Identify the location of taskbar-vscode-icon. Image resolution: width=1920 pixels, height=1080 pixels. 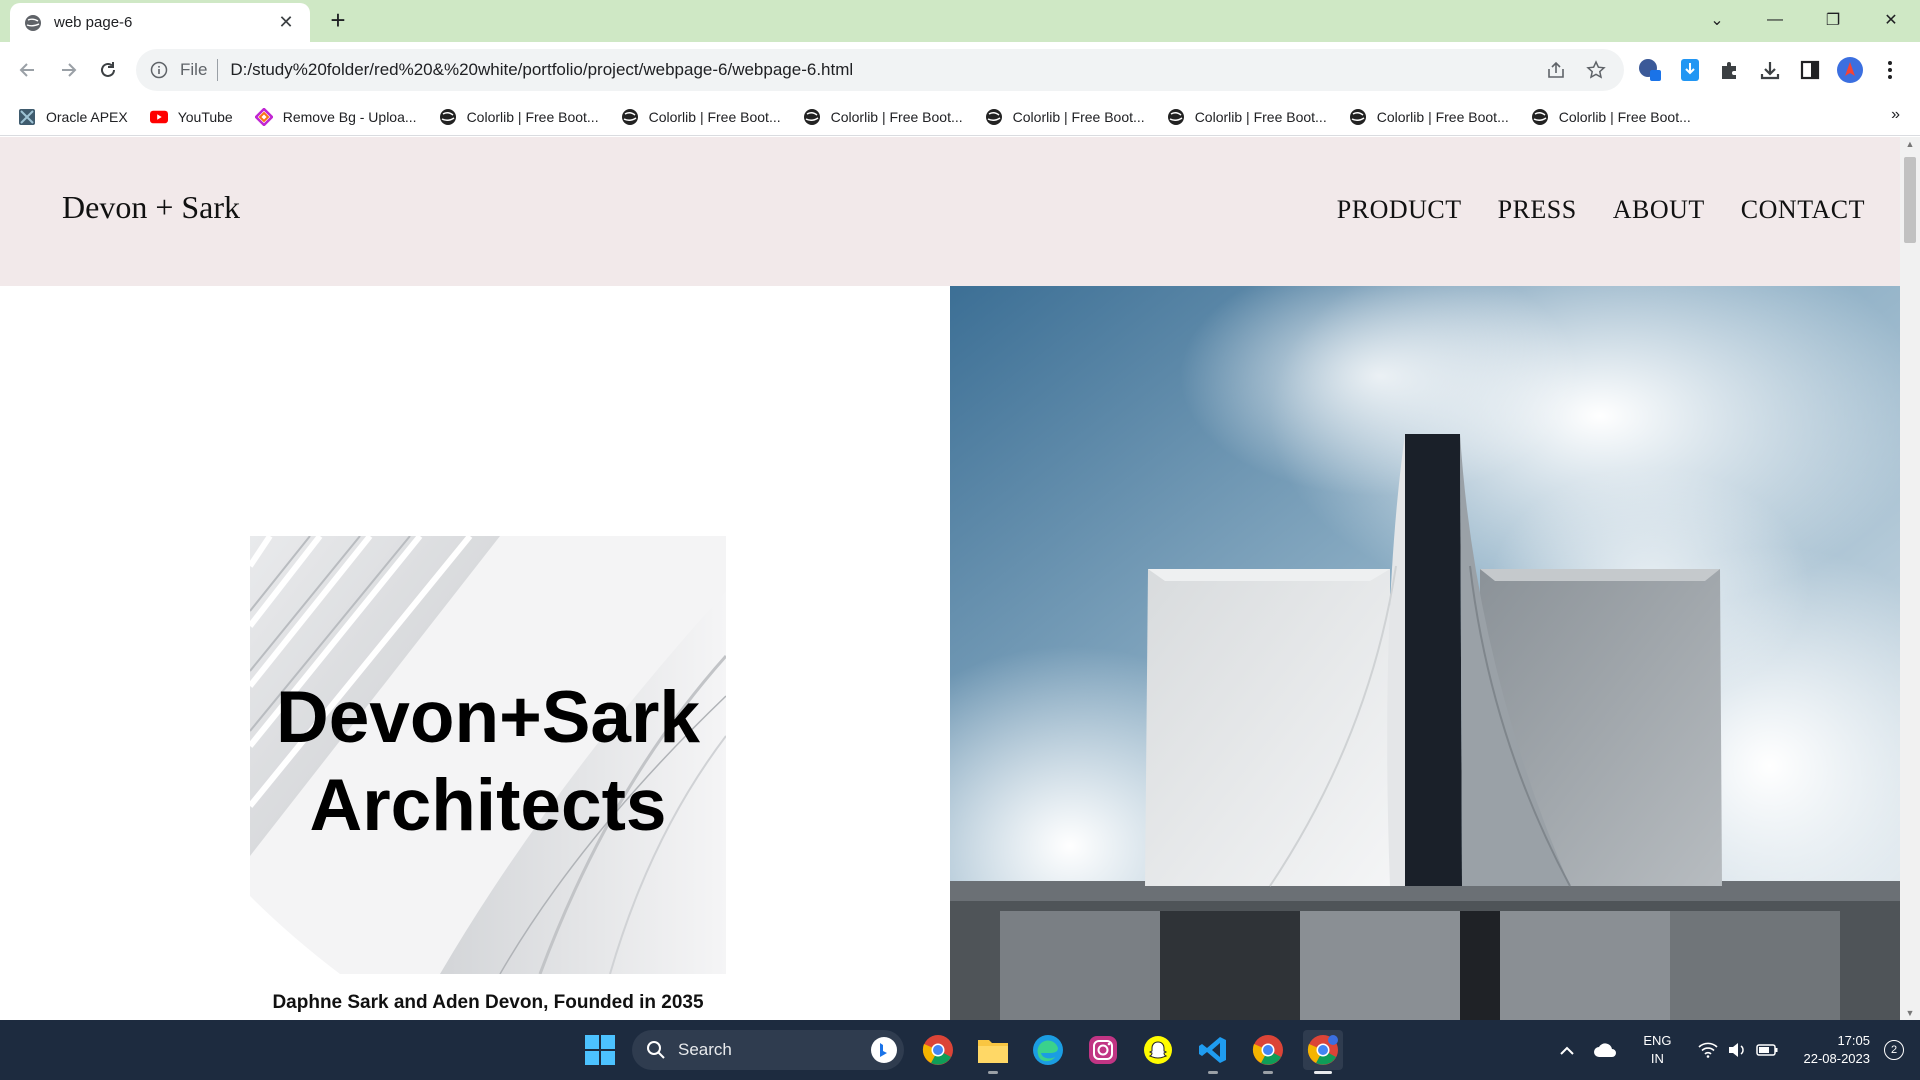
(1213, 1052).